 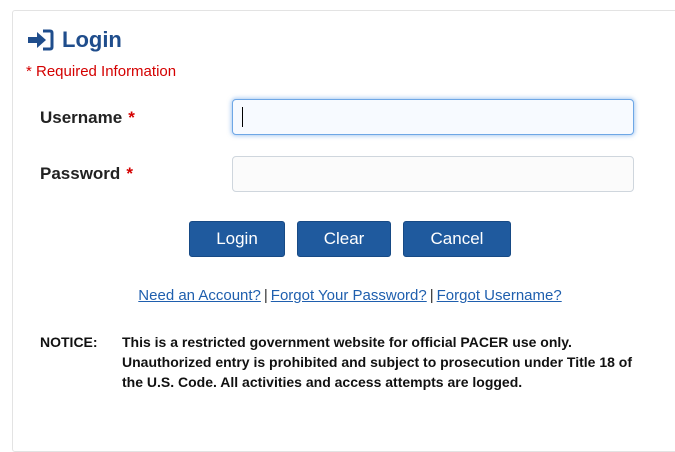 I want to click on login-button: Login, so click(x=237, y=239).